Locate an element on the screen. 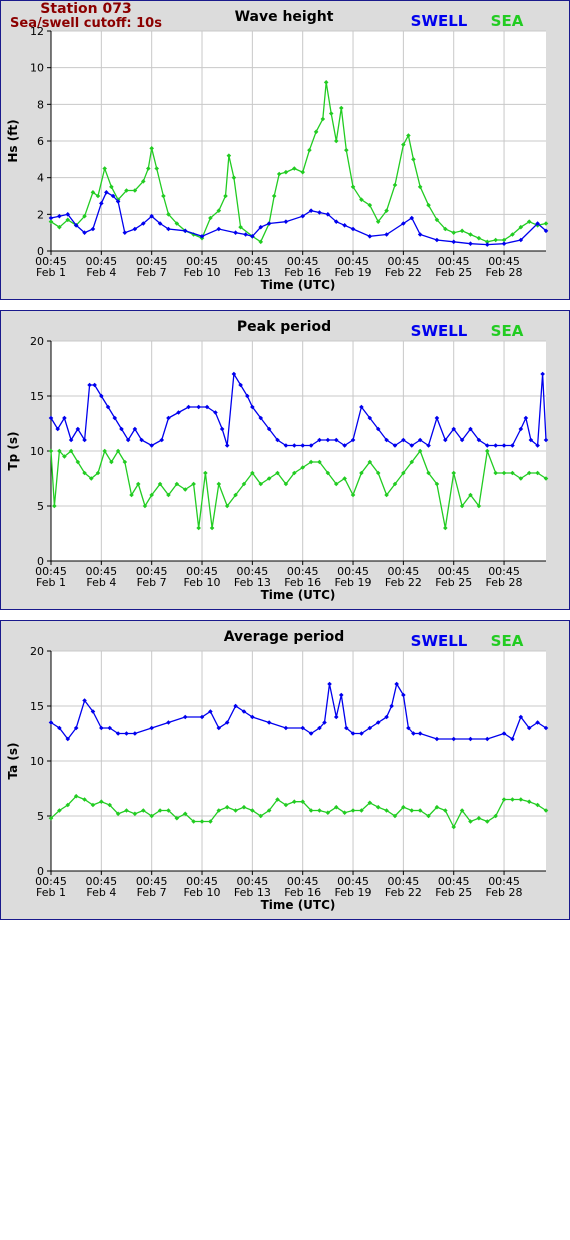 This screenshot has height=1240, width=570. chart-title: Peak period is located at coordinates (284, 327).